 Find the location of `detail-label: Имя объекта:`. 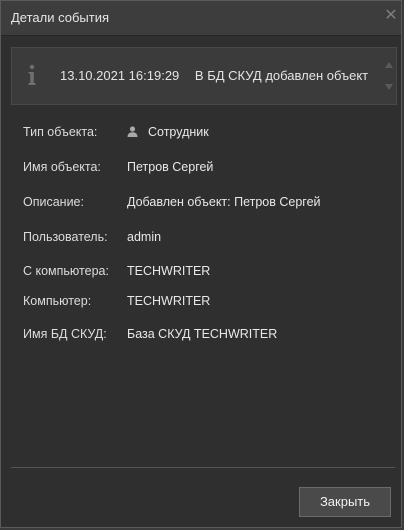

detail-label: Имя объекта: is located at coordinates (62, 167).